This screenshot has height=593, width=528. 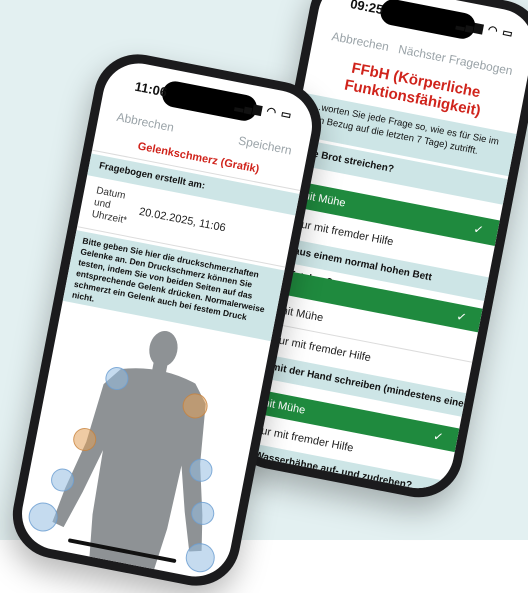 What do you see at coordinates (182, 220) in the screenshot?
I see `date-value-field: 20.02.2025, 11:06` at bounding box center [182, 220].